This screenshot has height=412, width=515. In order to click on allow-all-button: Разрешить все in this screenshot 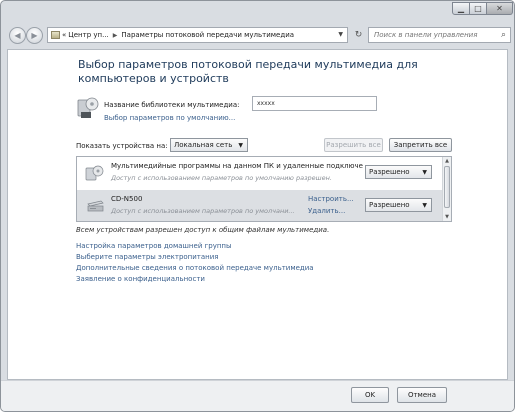, I will do `click(353, 145)`.